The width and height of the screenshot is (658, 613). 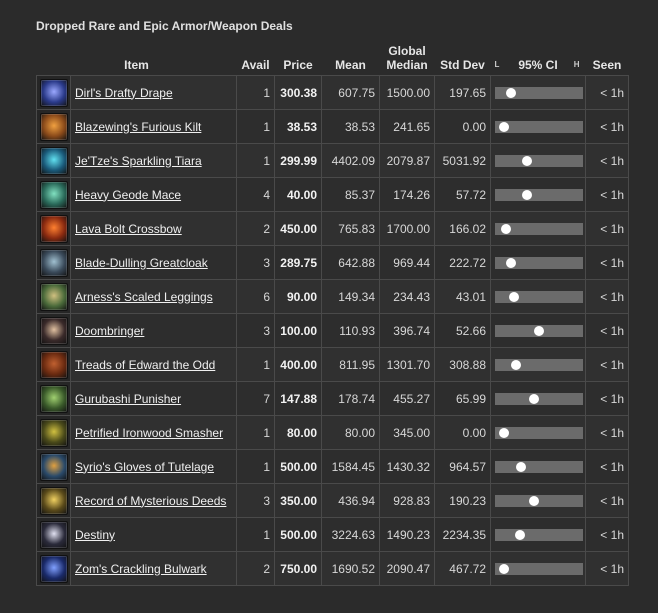 I want to click on price-cell: 400.00, so click(x=298, y=364).